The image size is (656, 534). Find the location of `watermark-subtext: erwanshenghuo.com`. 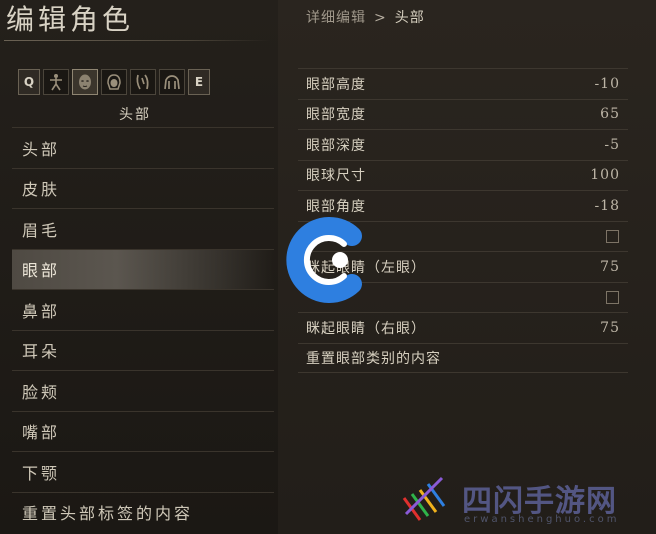

watermark-subtext: erwanshenghuo.com is located at coordinates (542, 519).